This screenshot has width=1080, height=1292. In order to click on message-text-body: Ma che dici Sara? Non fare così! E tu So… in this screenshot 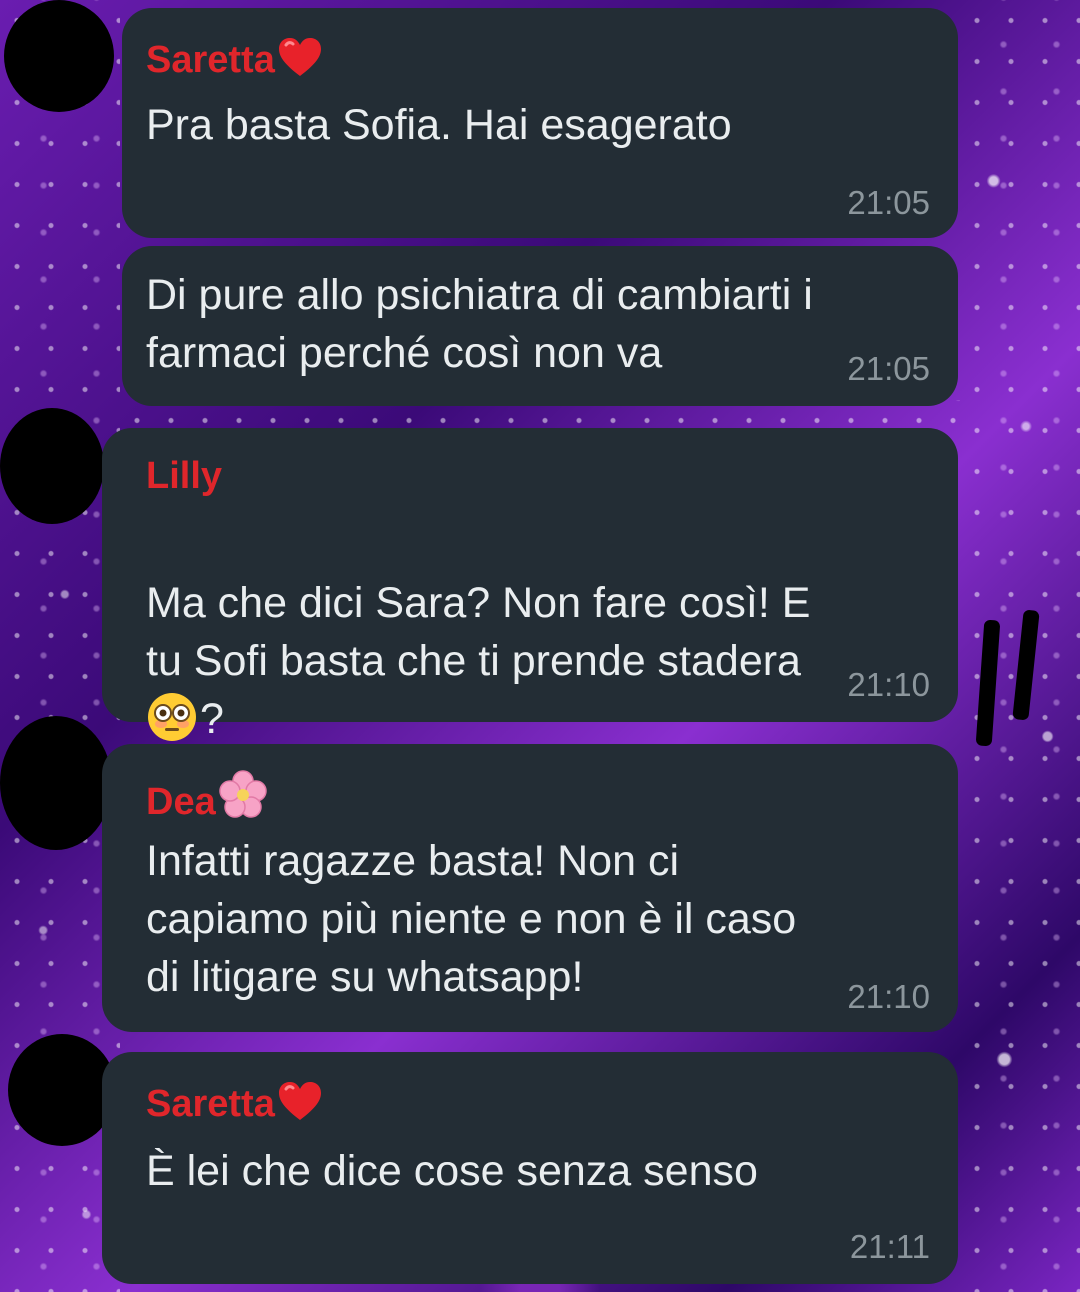, I will do `click(478, 632)`.